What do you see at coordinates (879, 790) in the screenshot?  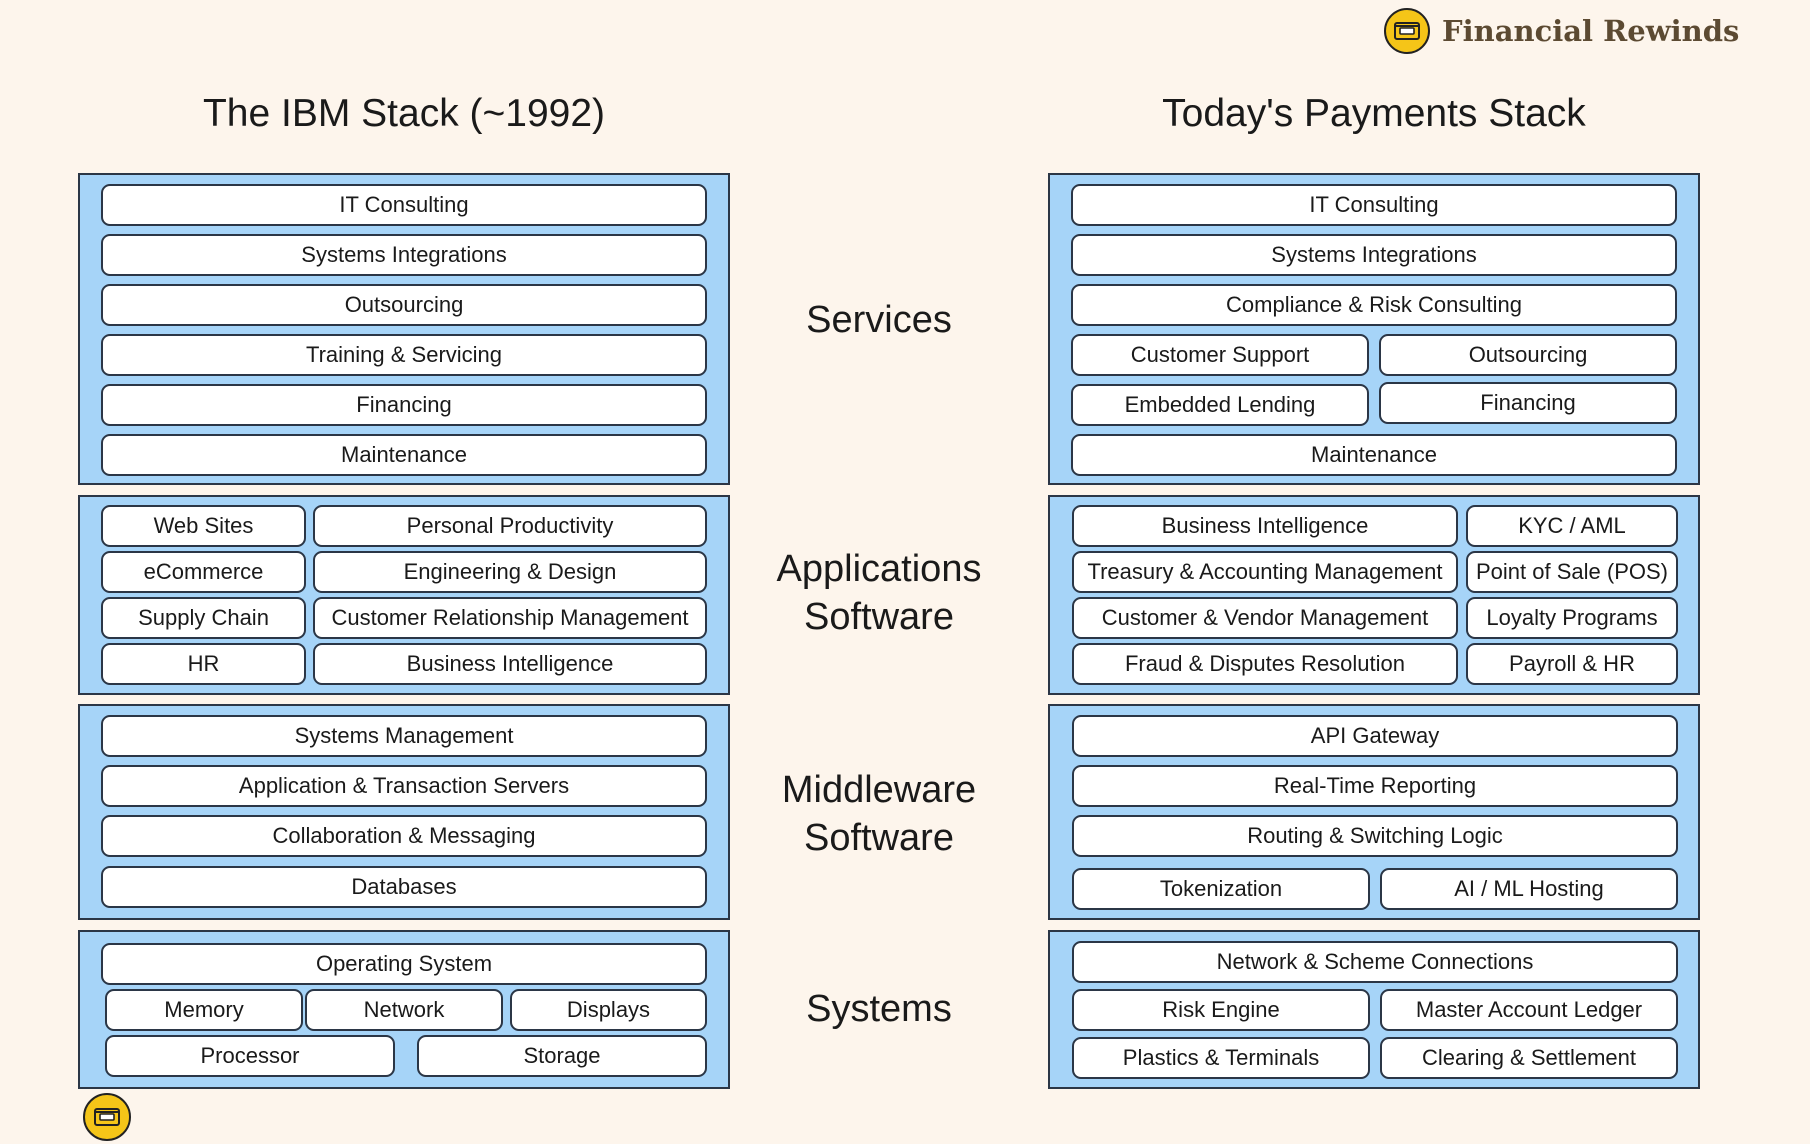 I see `layer-label-line: Middleware` at bounding box center [879, 790].